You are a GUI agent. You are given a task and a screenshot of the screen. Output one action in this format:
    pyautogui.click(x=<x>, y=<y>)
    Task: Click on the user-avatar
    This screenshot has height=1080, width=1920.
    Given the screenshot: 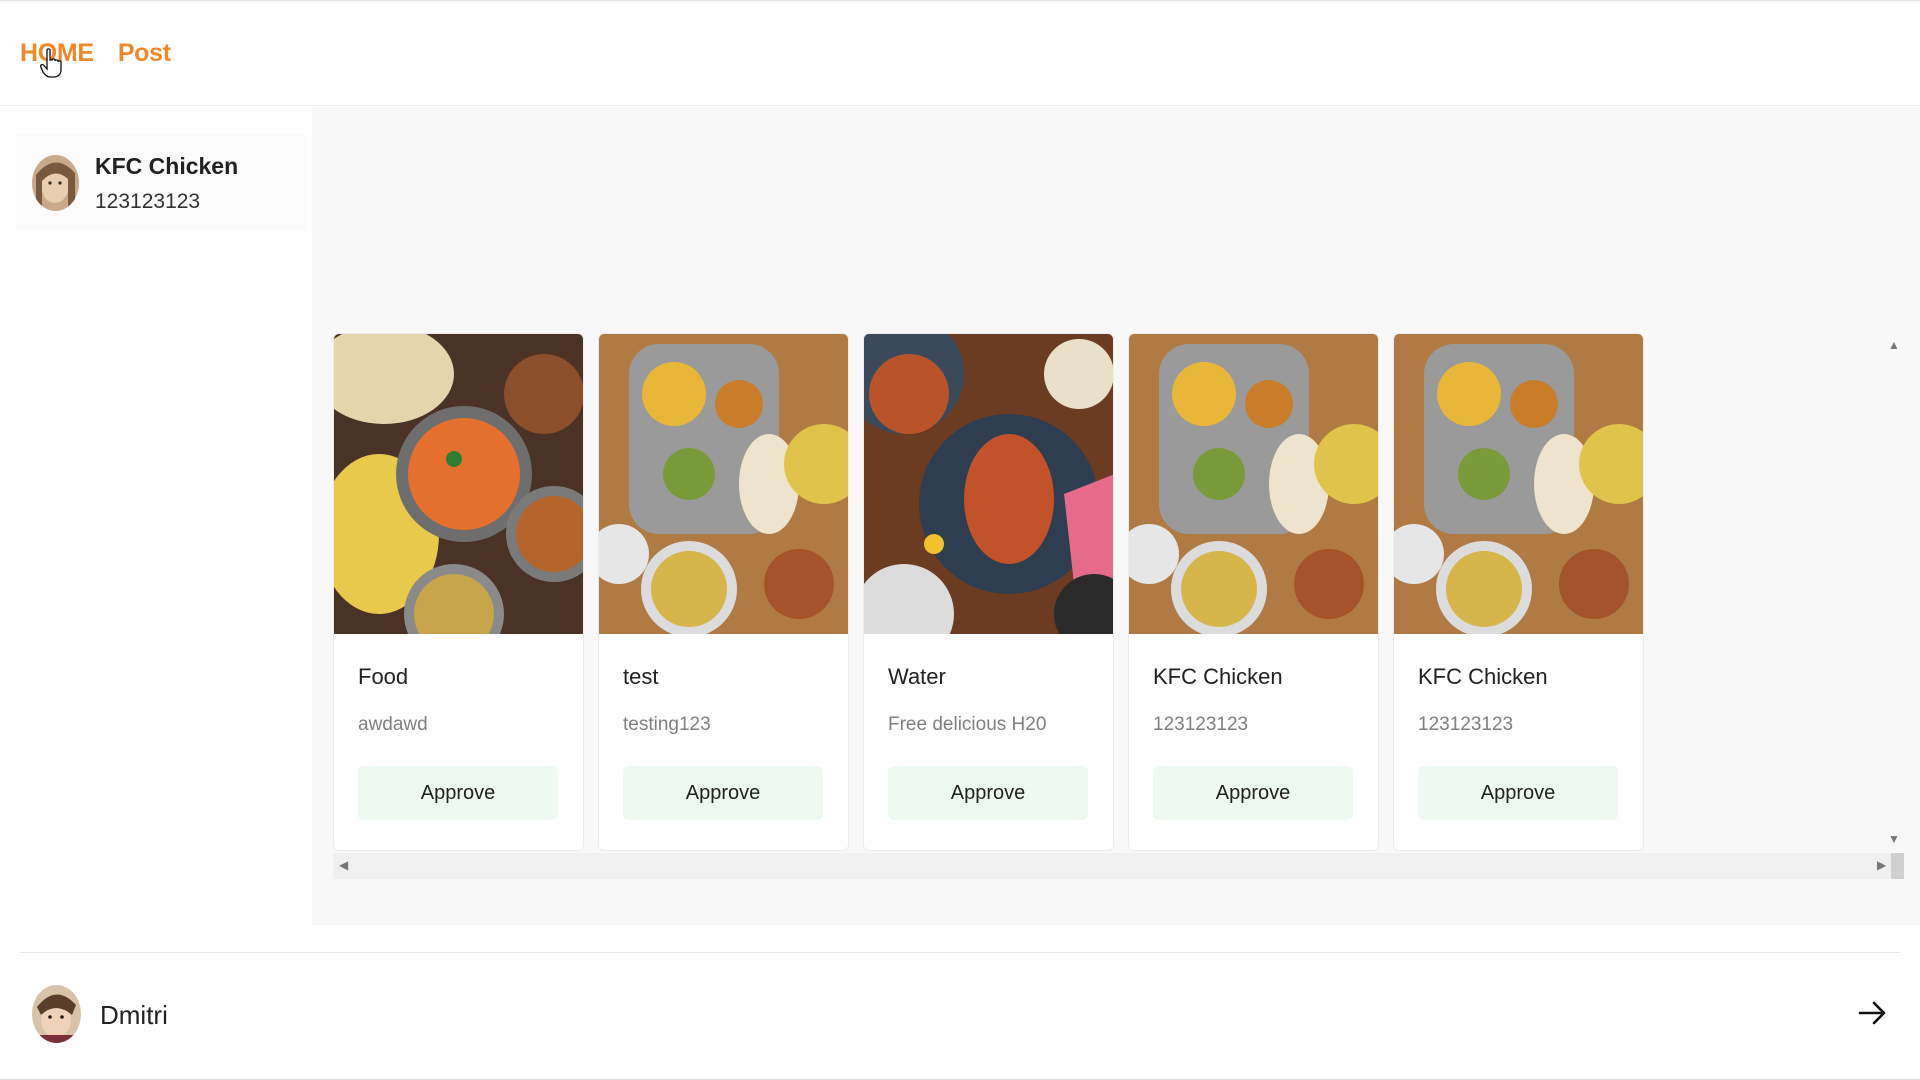 What is the action you would take?
    pyautogui.click(x=56, y=1014)
    